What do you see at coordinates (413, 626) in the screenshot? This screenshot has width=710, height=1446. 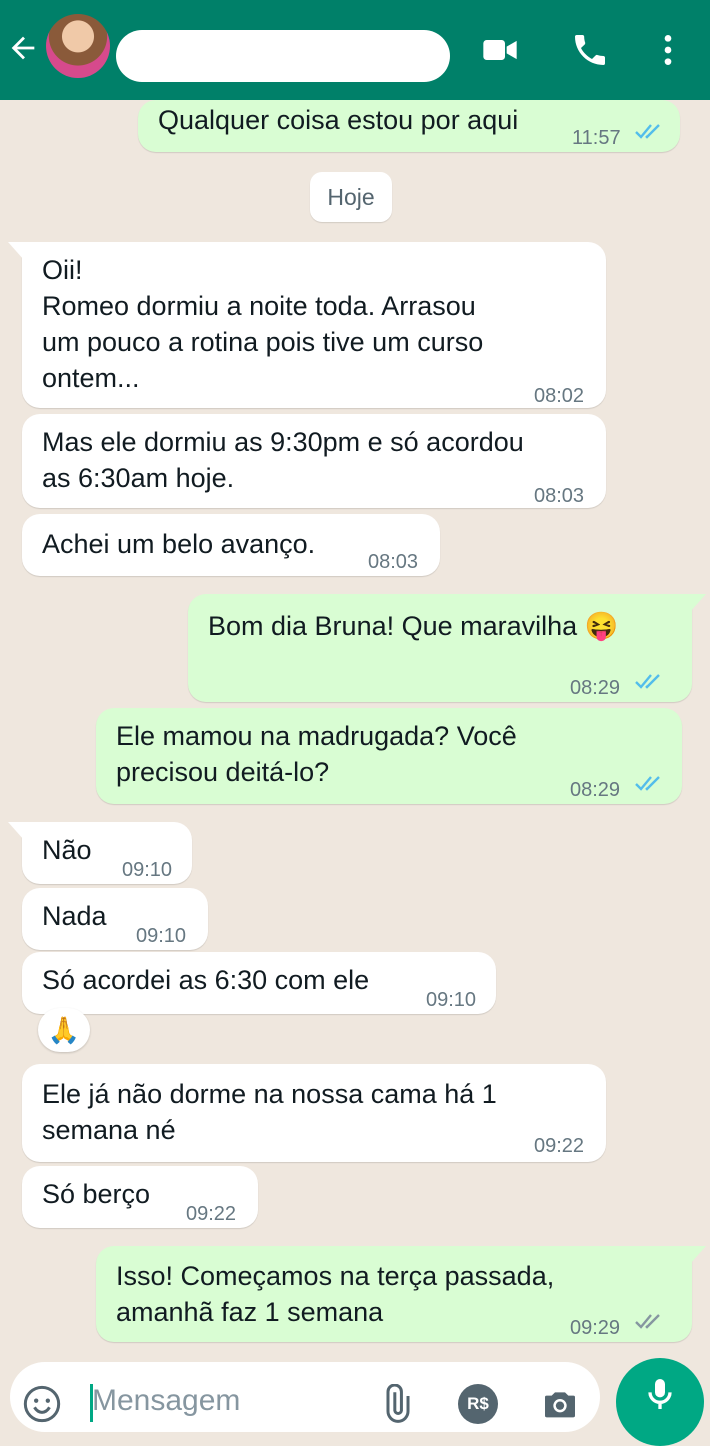 I see `message-text: Bom dia Bruna! Que maravilha 😝` at bounding box center [413, 626].